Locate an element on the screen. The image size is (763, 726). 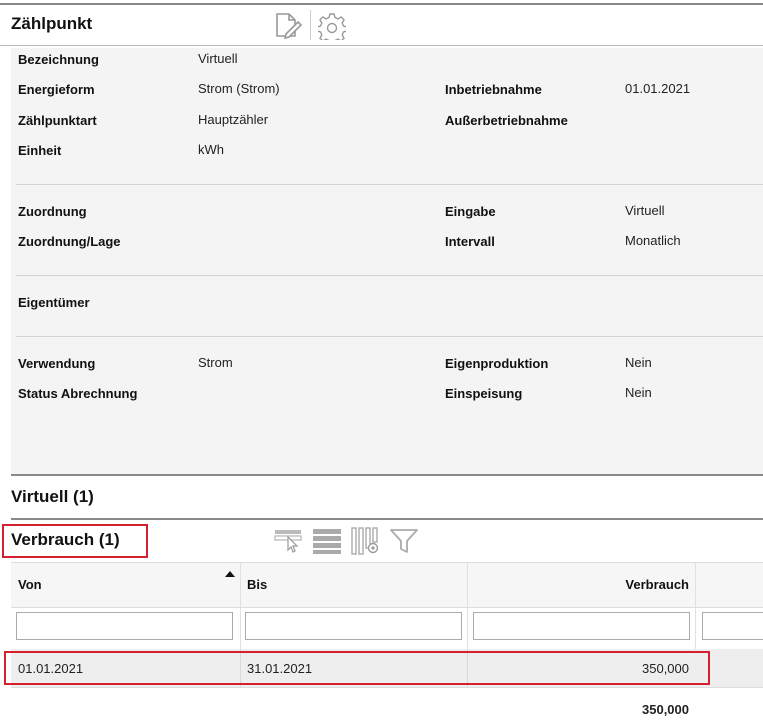
value-inbetriebnahme: 01.01.2021 is located at coordinates (658, 88).